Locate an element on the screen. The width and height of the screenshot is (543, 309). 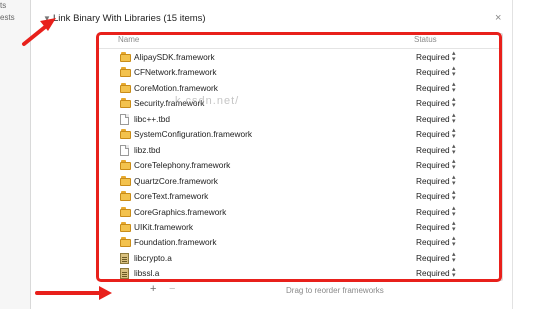
library-name: libz.tbd is located at coordinates (147, 149).